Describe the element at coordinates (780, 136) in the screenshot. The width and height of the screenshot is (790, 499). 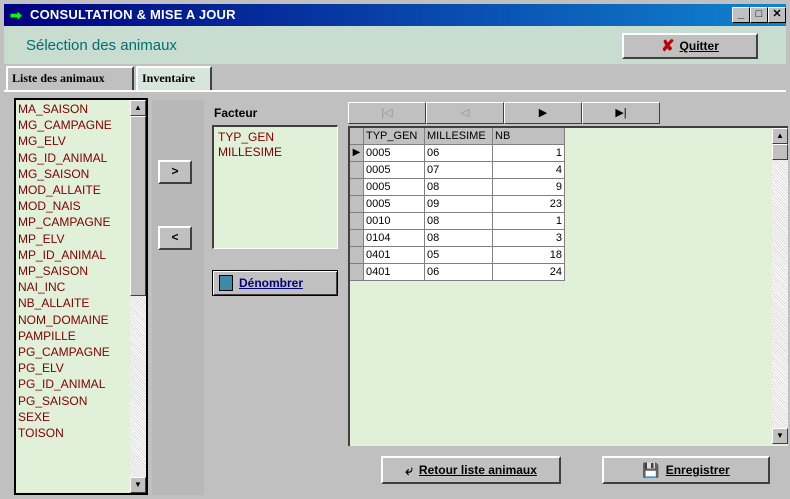
I see `grid-scroll-up-icon: ▲` at that location.